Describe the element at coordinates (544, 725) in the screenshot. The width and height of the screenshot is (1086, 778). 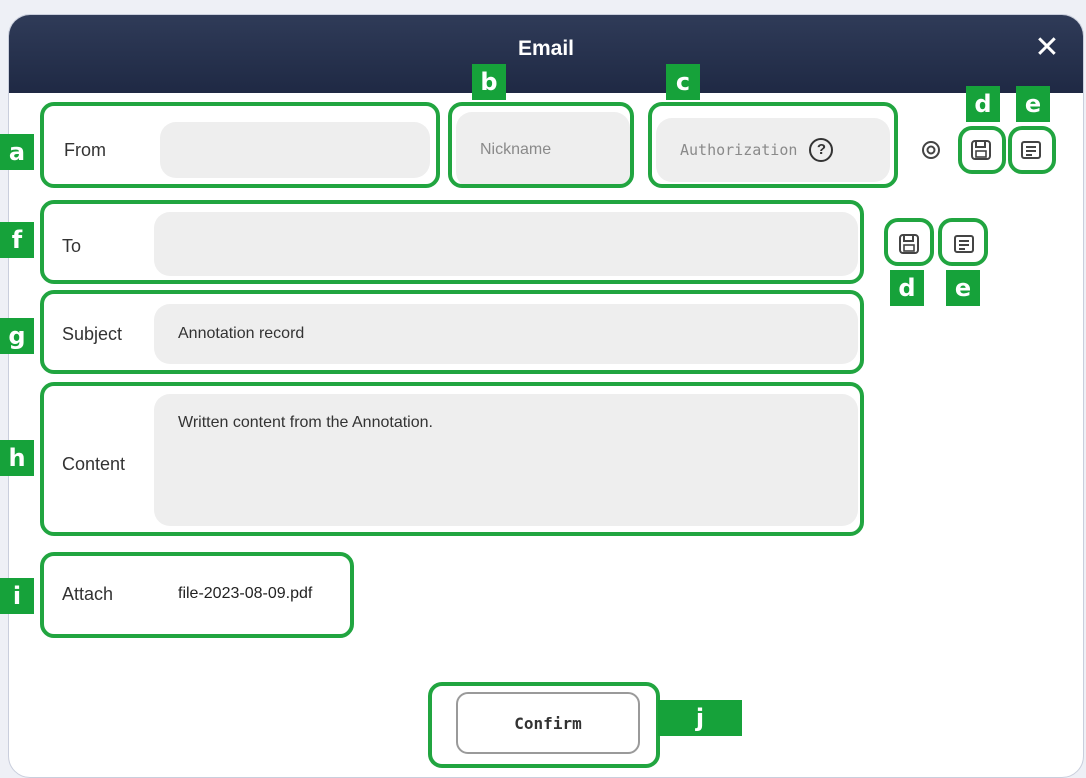
I see `annotation-box-confirm` at that location.